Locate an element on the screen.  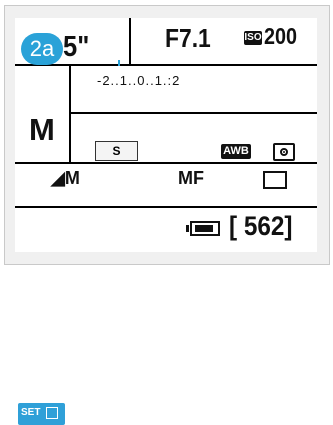
exposure-compensation-cell: -2..1..0..1.:2 is located at coordinates (194, 89).